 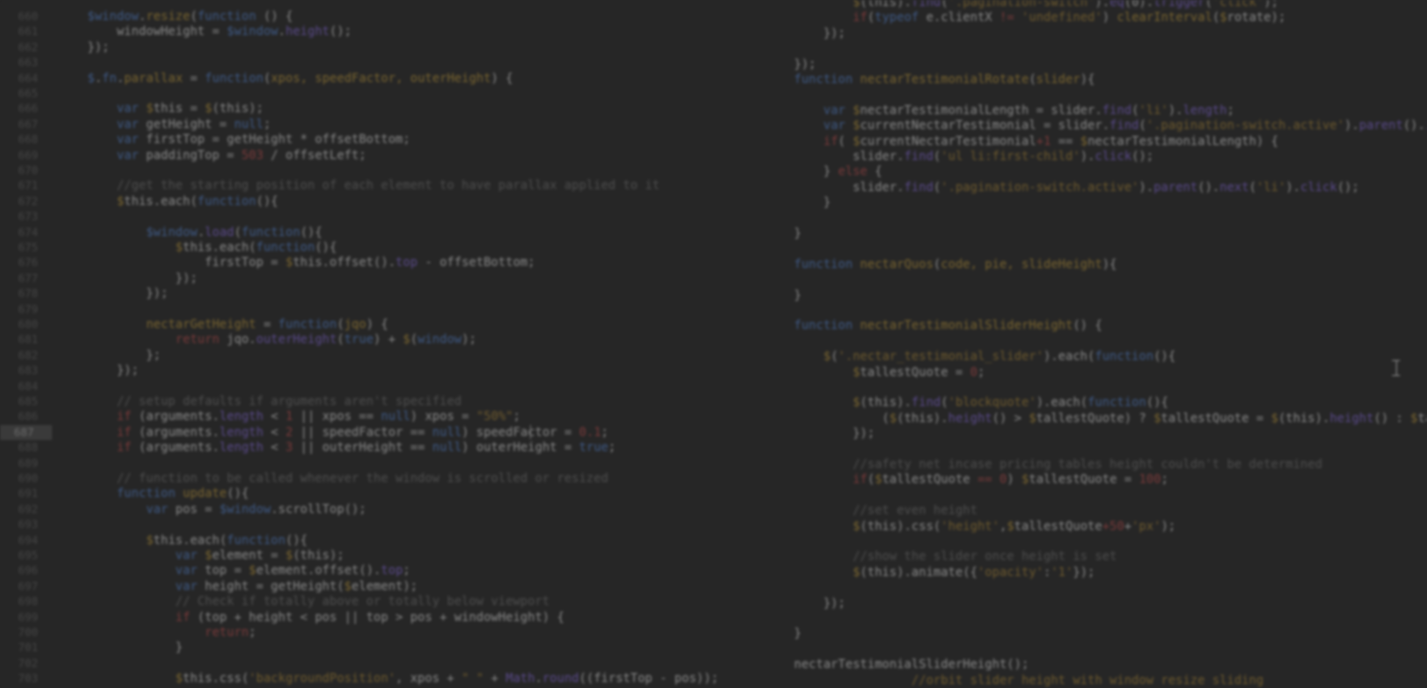 I want to click on code-token: +, so click(x=494, y=678).